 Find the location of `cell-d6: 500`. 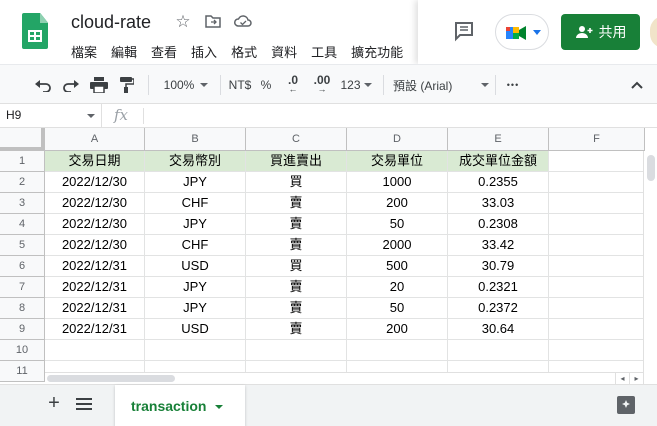

cell-d6: 500 is located at coordinates (397, 266).